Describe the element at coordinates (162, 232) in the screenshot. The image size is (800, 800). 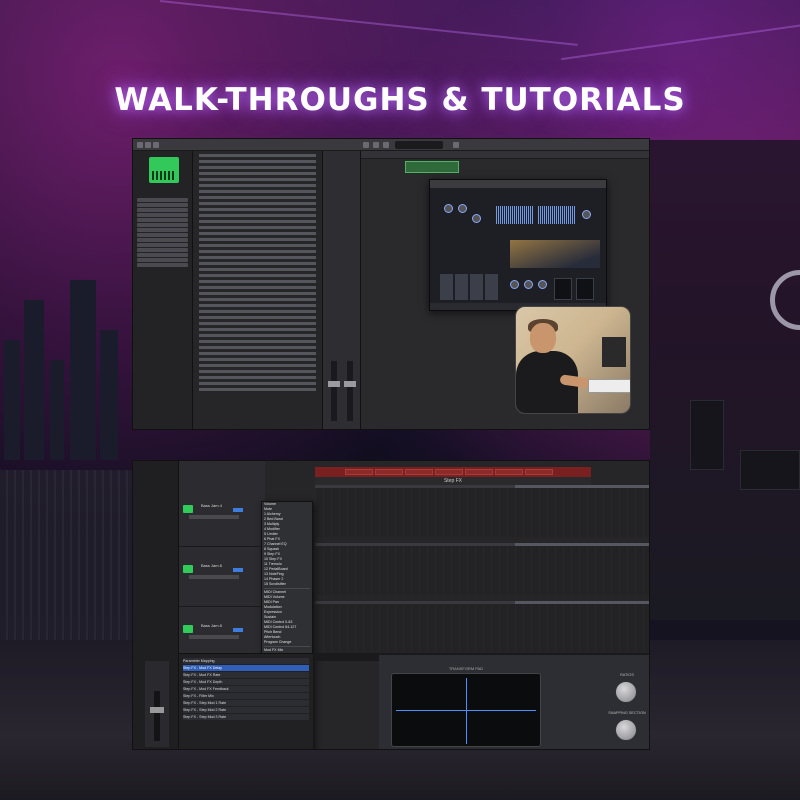
I see `library-list` at that location.